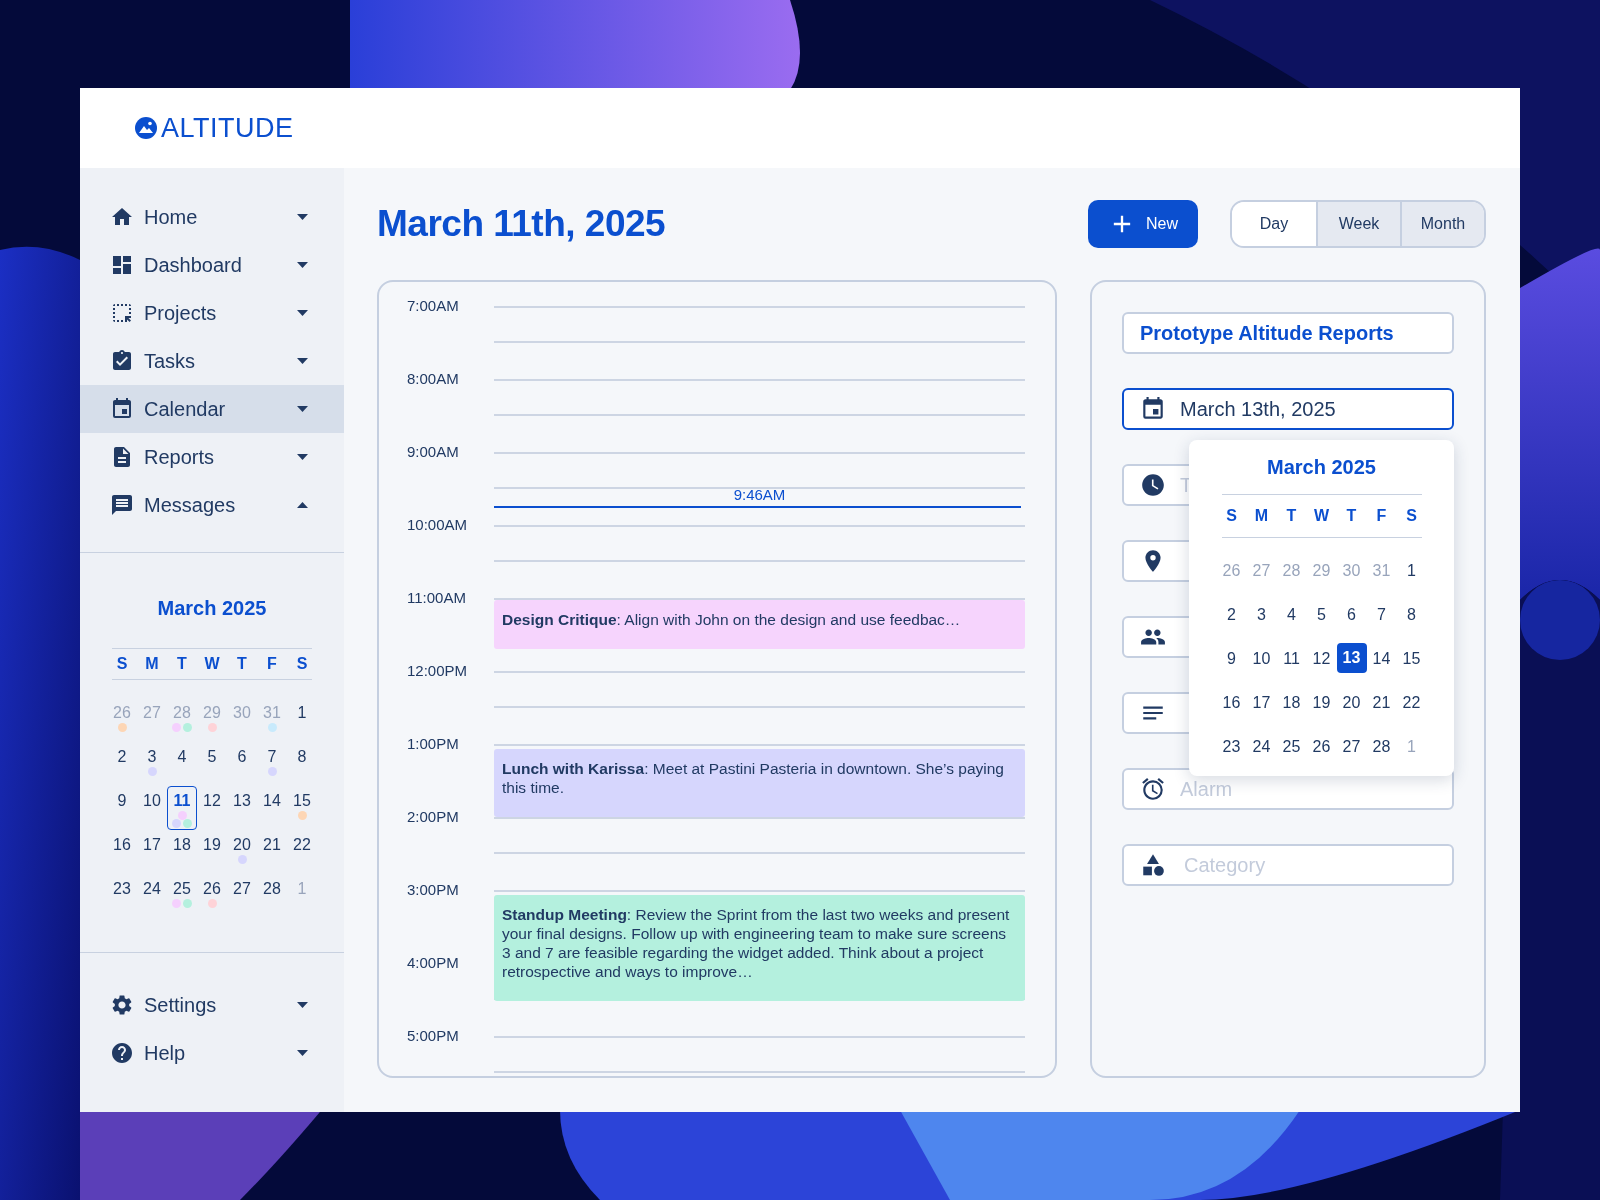 The height and width of the screenshot is (1200, 1600). What do you see at coordinates (433, 452) in the screenshot?
I see `hour-label: 9:00AM` at bounding box center [433, 452].